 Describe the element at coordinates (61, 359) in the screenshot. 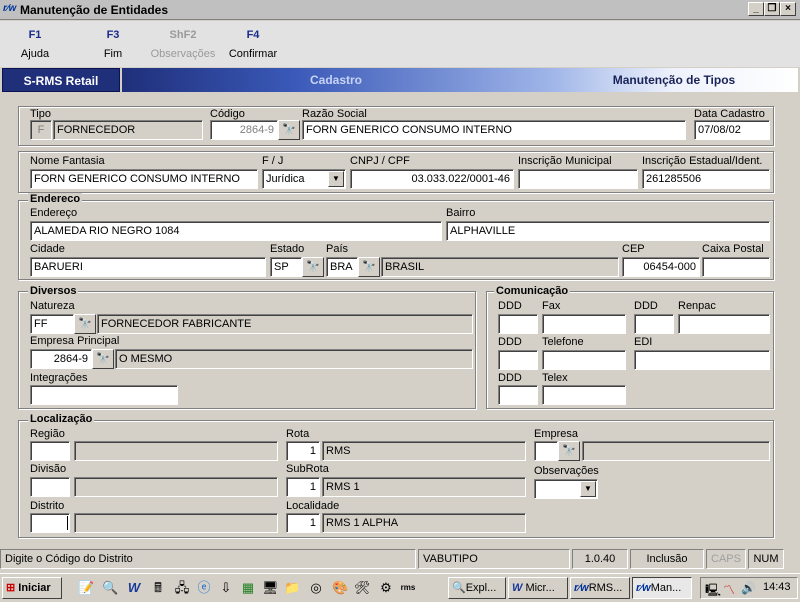

I see `empresa-principal-code-field: 2864-9` at that location.